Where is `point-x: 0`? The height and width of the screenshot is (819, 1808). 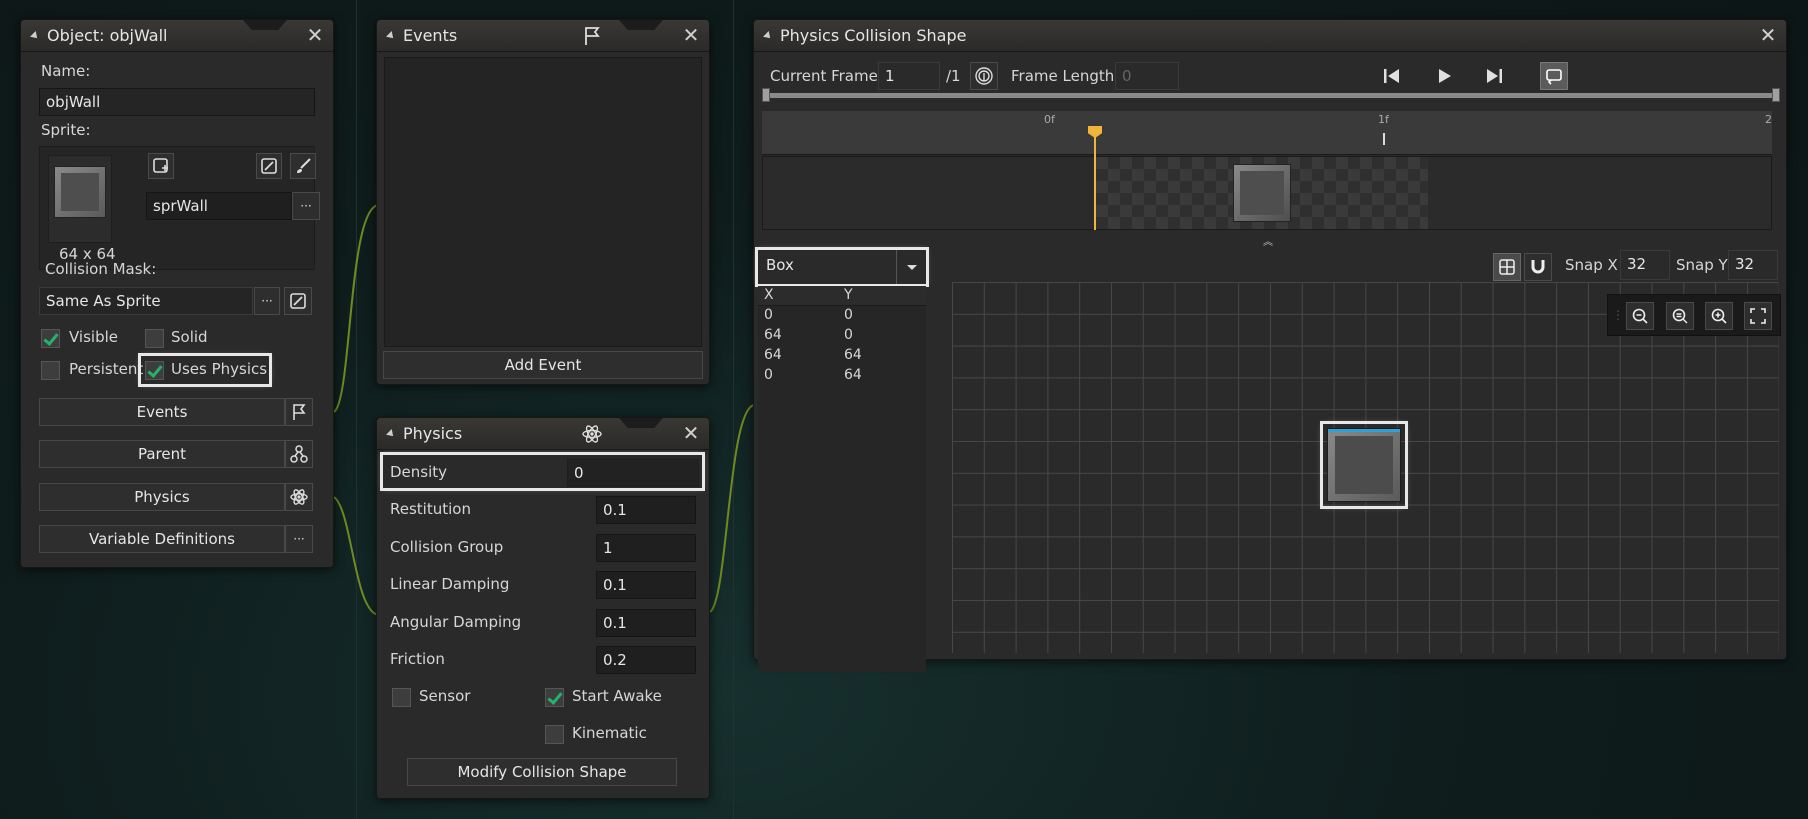
point-x: 0 is located at coordinates (768, 315).